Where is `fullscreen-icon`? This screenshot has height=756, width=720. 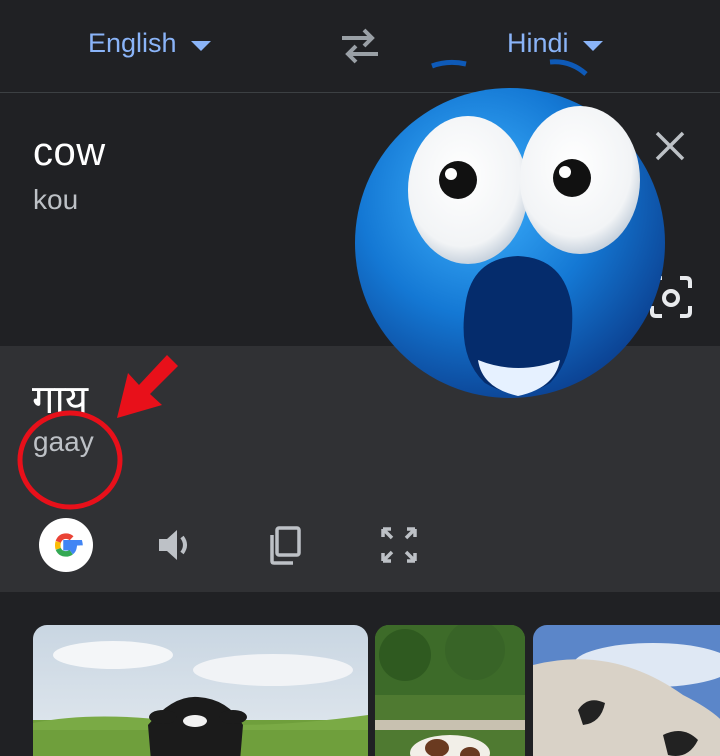 fullscreen-icon is located at coordinates (399, 545).